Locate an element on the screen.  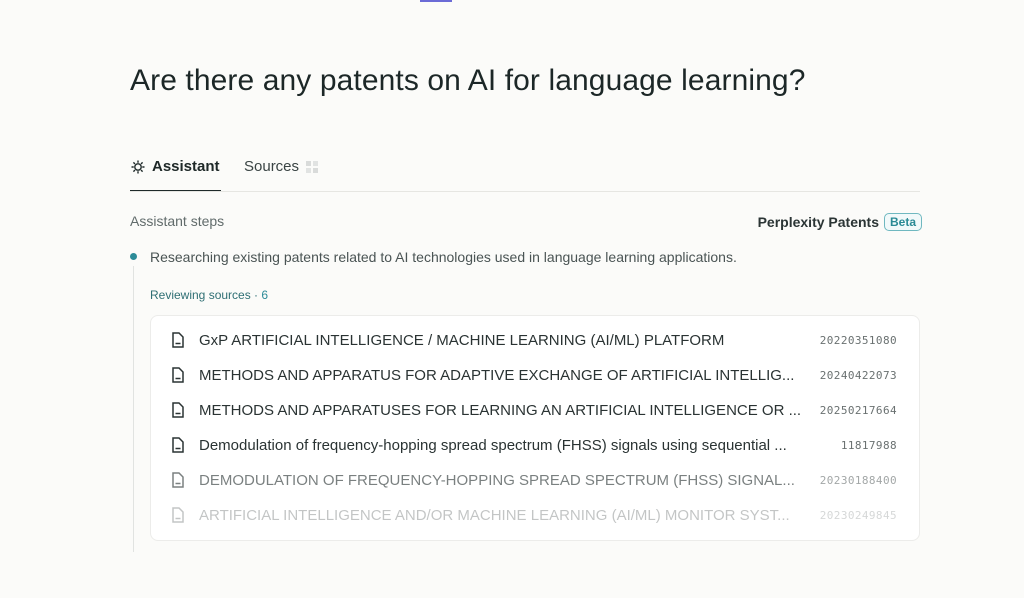
tab-assistant-label: Assistant is located at coordinates (186, 166).